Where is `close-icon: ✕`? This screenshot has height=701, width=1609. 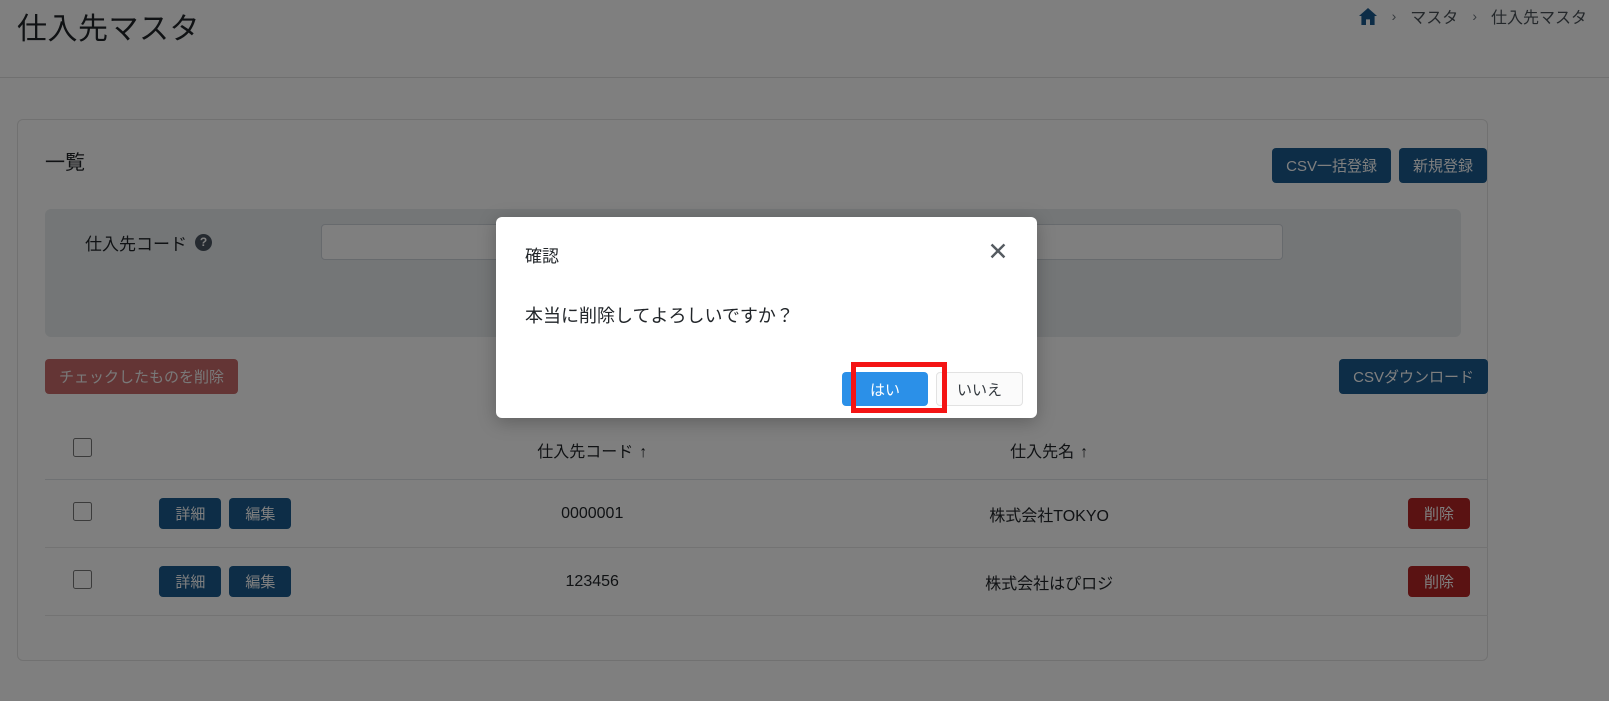
close-icon: ✕ is located at coordinates (998, 252).